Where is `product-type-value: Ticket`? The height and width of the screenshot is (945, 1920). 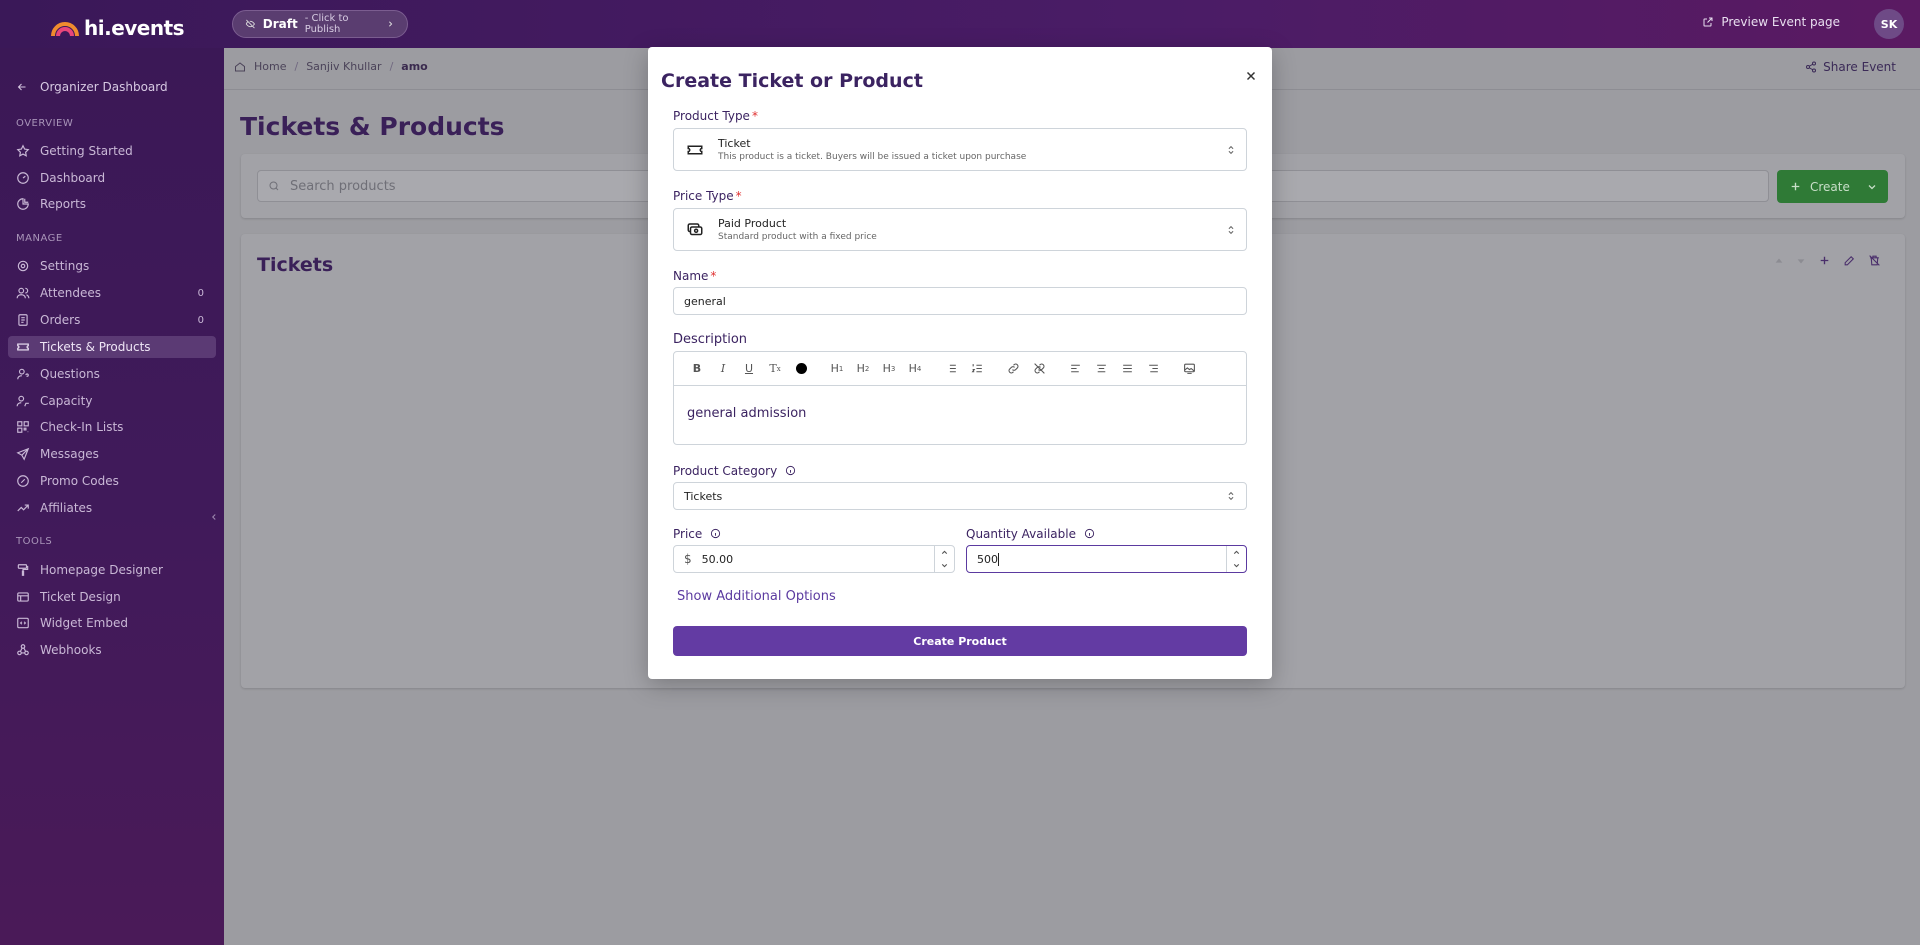 product-type-value: Ticket is located at coordinates (734, 143).